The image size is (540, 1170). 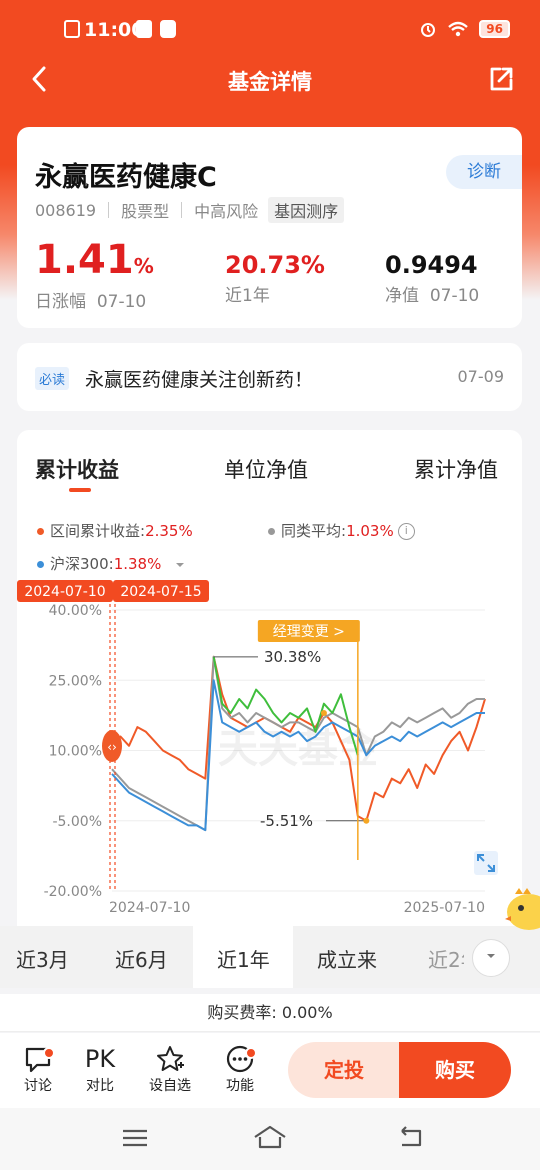 I want to click on period-selector: 近3月 近6月 近1年 成立来 近2年, so click(x=270, y=957).